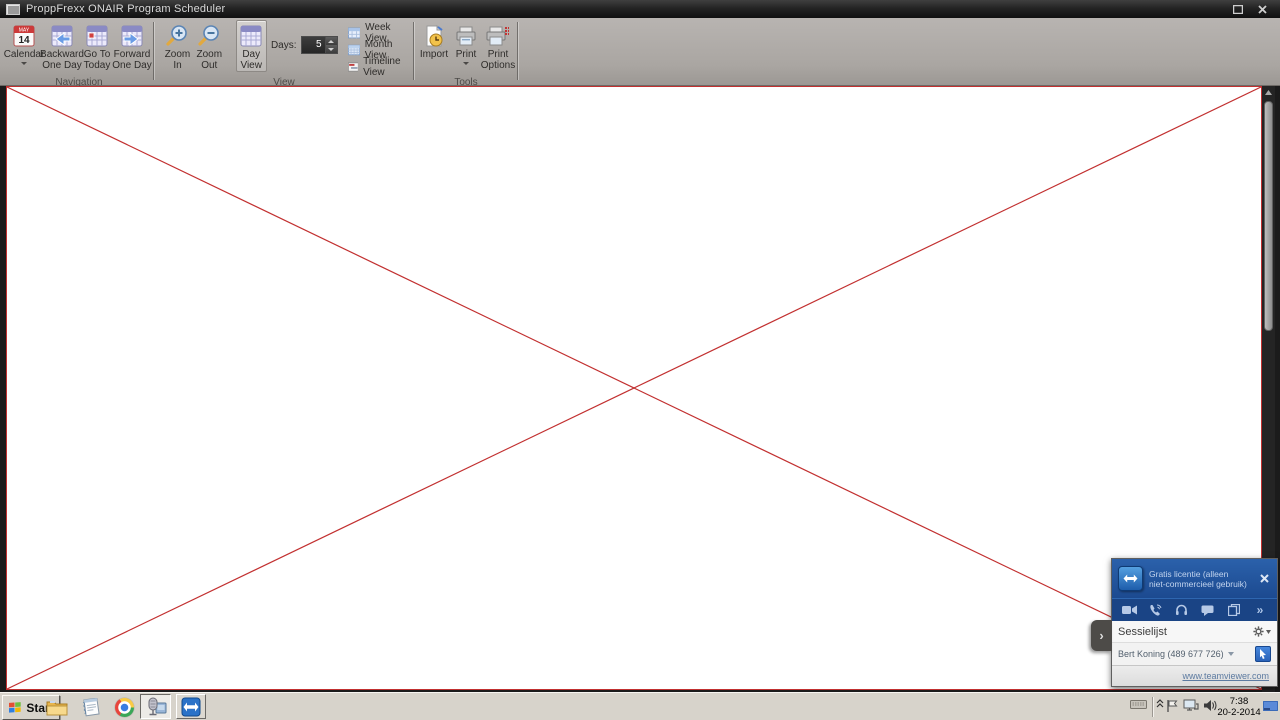 The height and width of the screenshot is (720, 1280). I want to click on video-call-button, so click(1129, 610).